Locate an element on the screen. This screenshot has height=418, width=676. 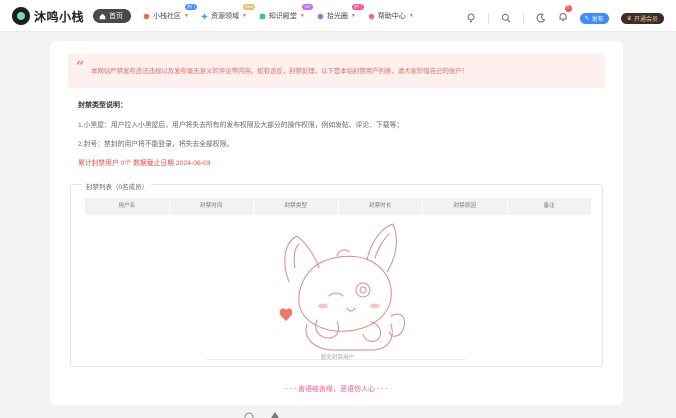
ban-type-item: 2.封号：禁封的用户将不能登录，将失去全部权限。 is located at coordinates (156, 144).